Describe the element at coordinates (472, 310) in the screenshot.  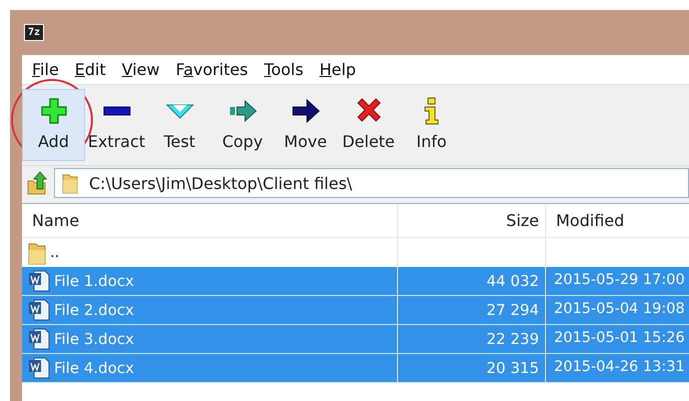
I see `table-cell: 27 294` at that location.